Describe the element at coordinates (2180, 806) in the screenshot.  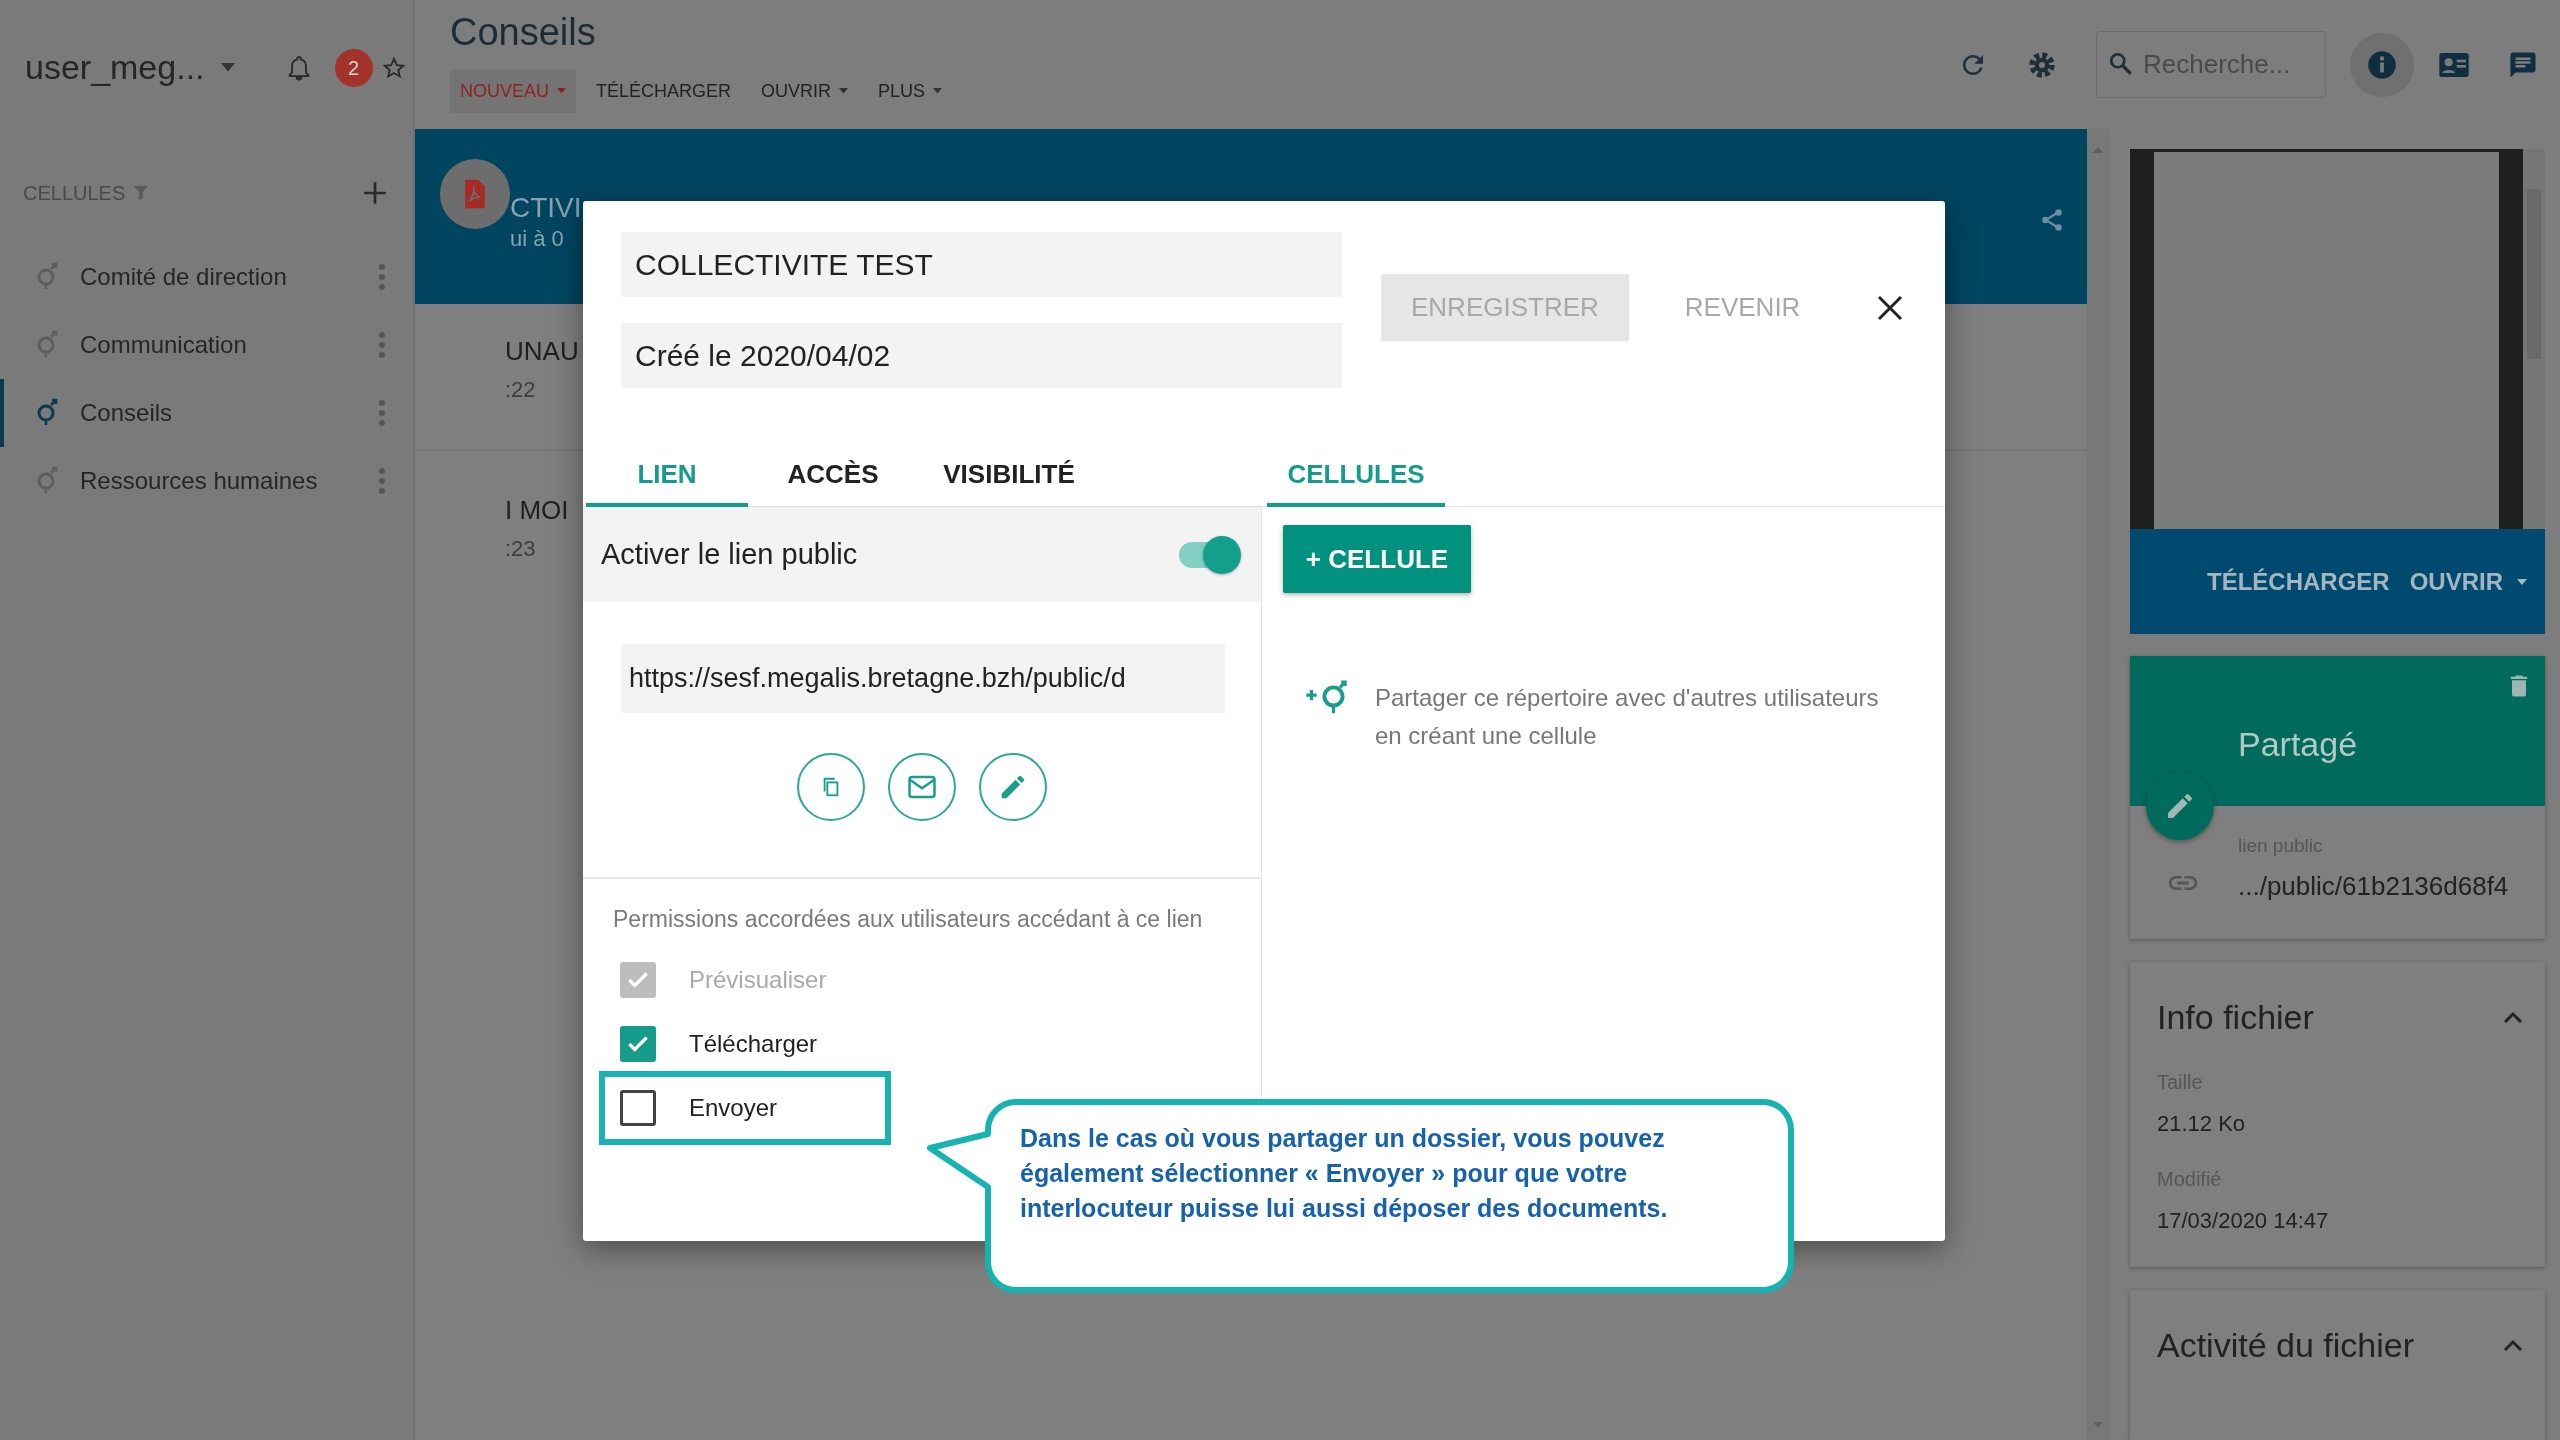
I see `edit-button` at that location.